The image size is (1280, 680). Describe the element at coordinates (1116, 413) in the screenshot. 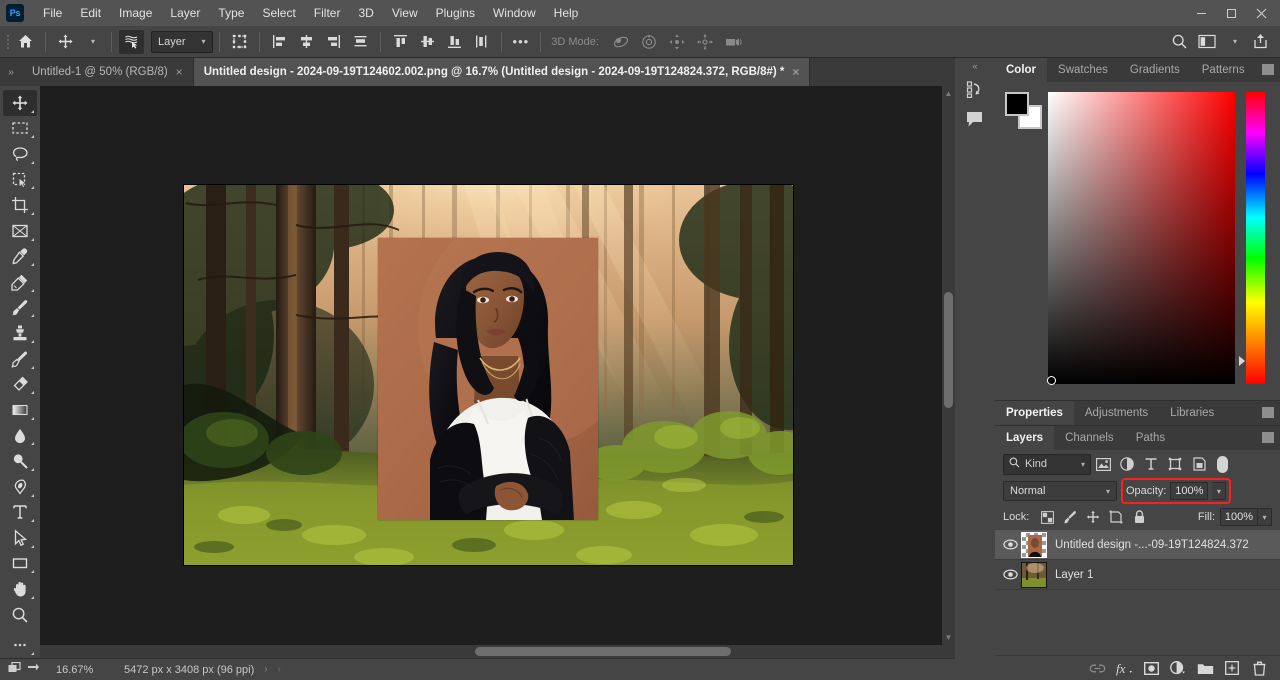

I see `tab-adjustments: Adjustments` at that location.